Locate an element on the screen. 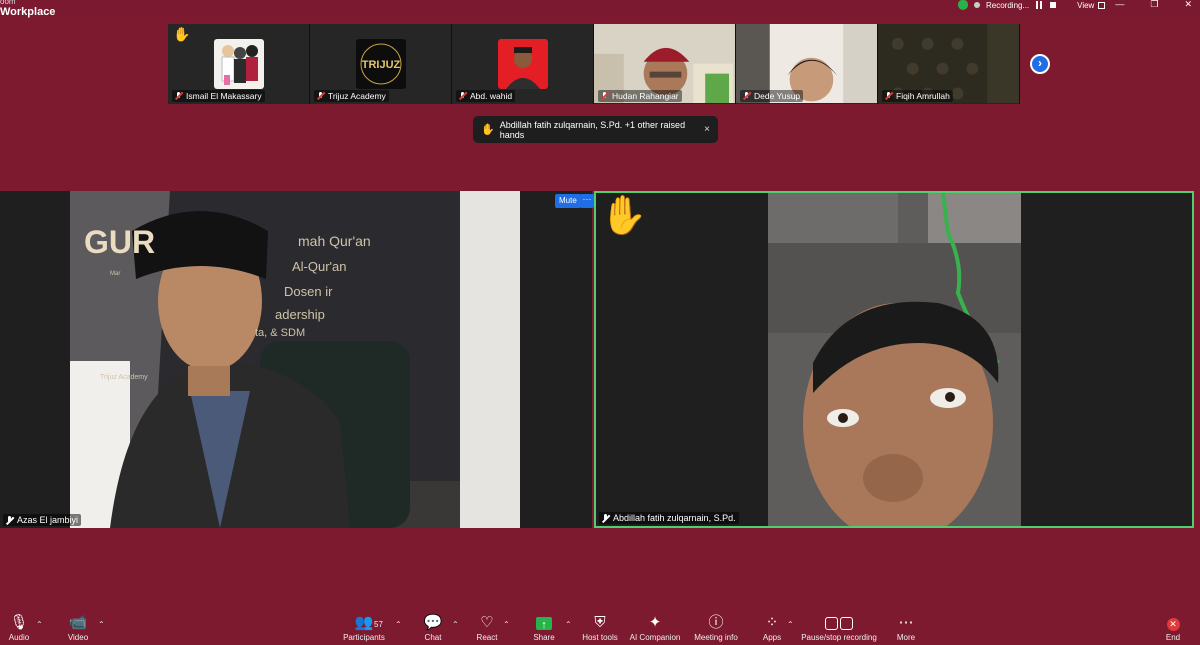 The width and height of the screenshot is (1200, 645). recording-indicator: Recording... View is located at coordinates (1032, 5).